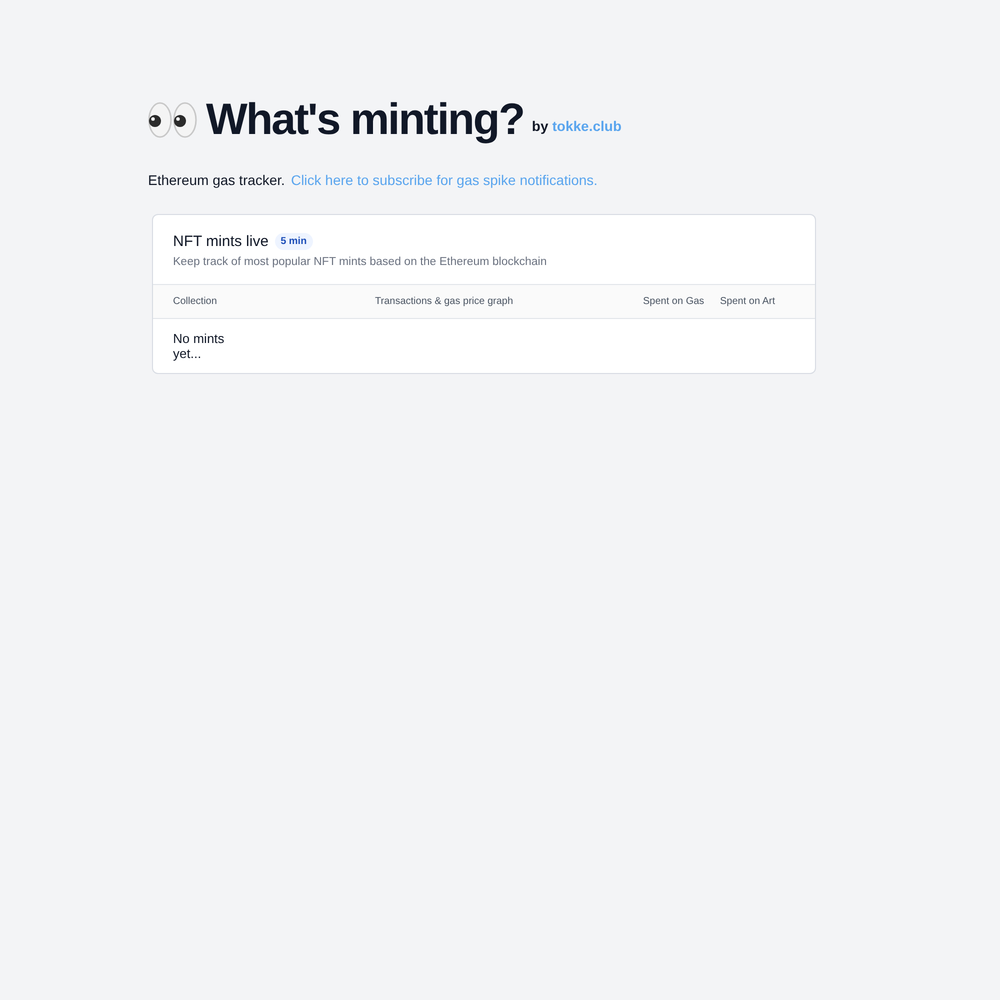  I want to click on subscribe-link: Click here to subscribe for gas spike notifications., so click(444, 180).